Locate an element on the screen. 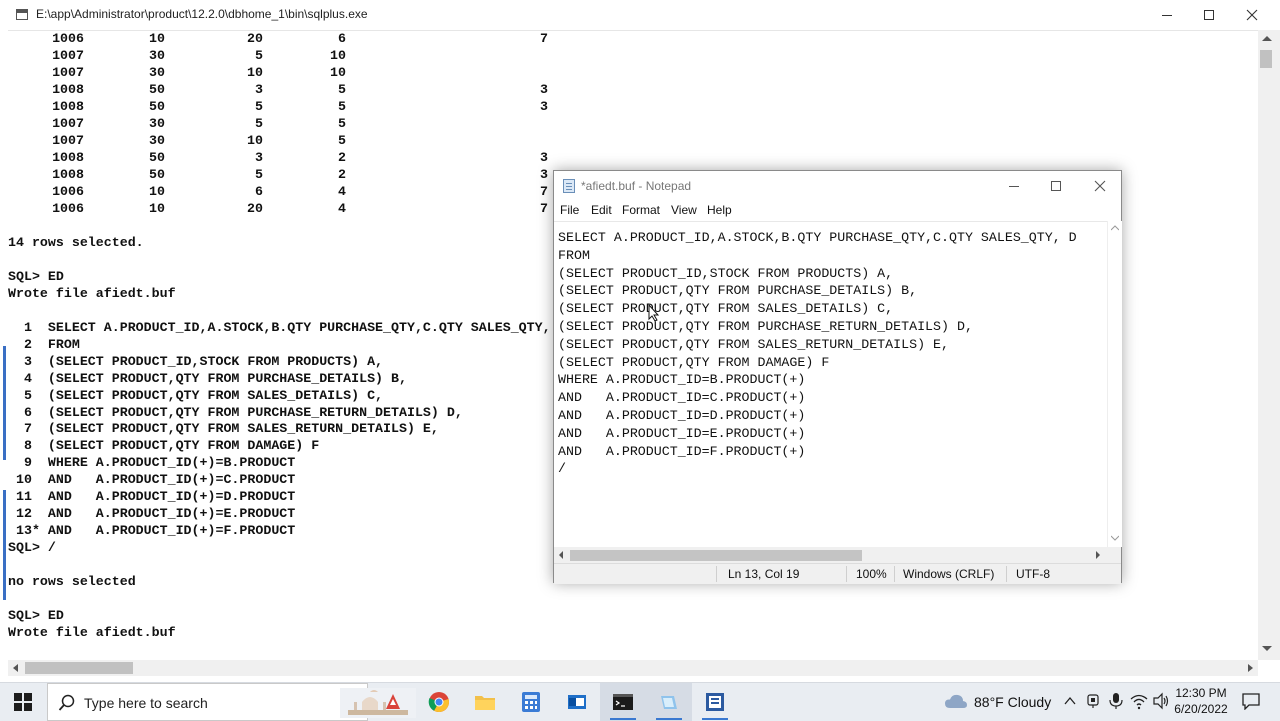 The image size is (1280, 721). console-hscroll-thumb is located at coordinates (79, 668).